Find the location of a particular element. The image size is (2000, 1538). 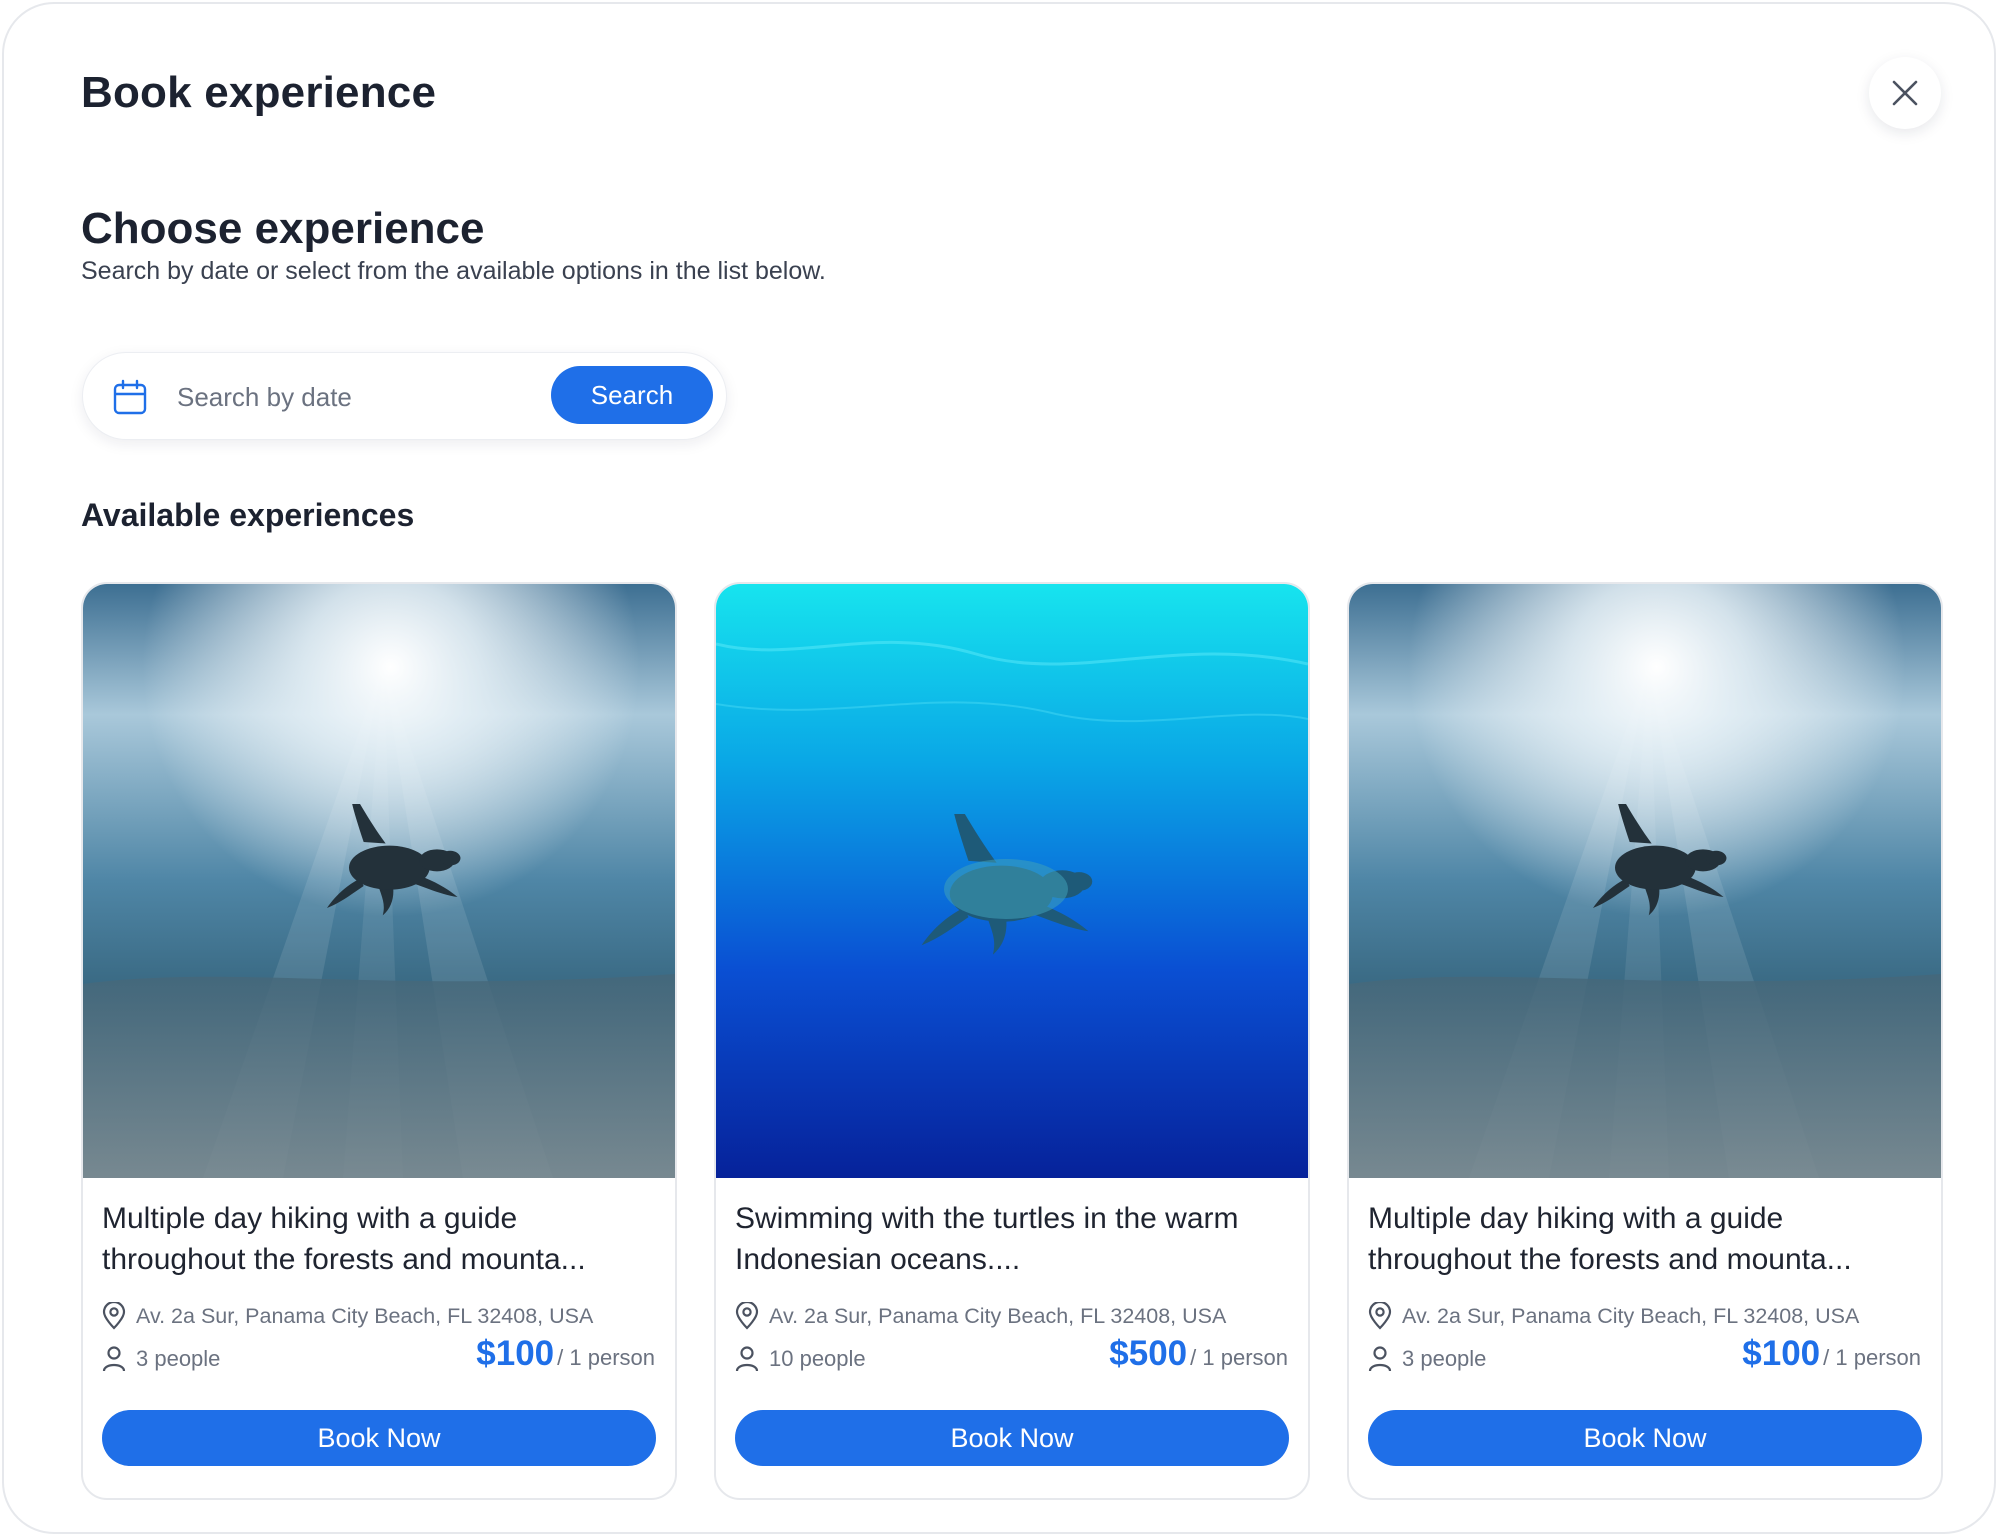

modal-title: Book experience is located at coordinates (259, 92).